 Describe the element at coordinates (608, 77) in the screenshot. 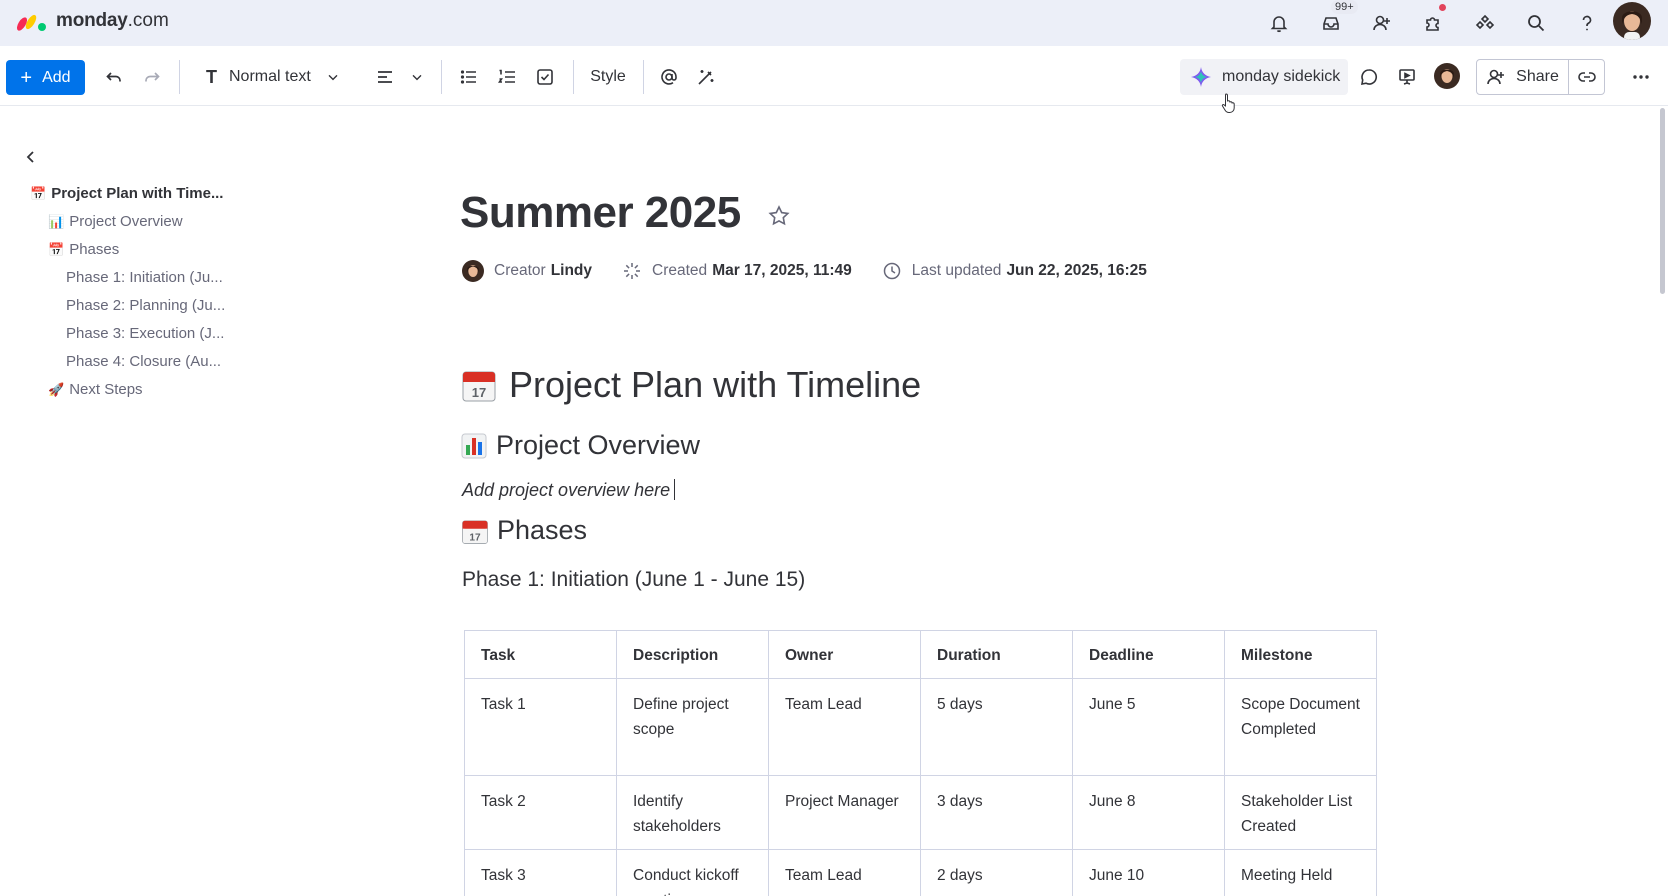

I see `style-button: Style` at that location.